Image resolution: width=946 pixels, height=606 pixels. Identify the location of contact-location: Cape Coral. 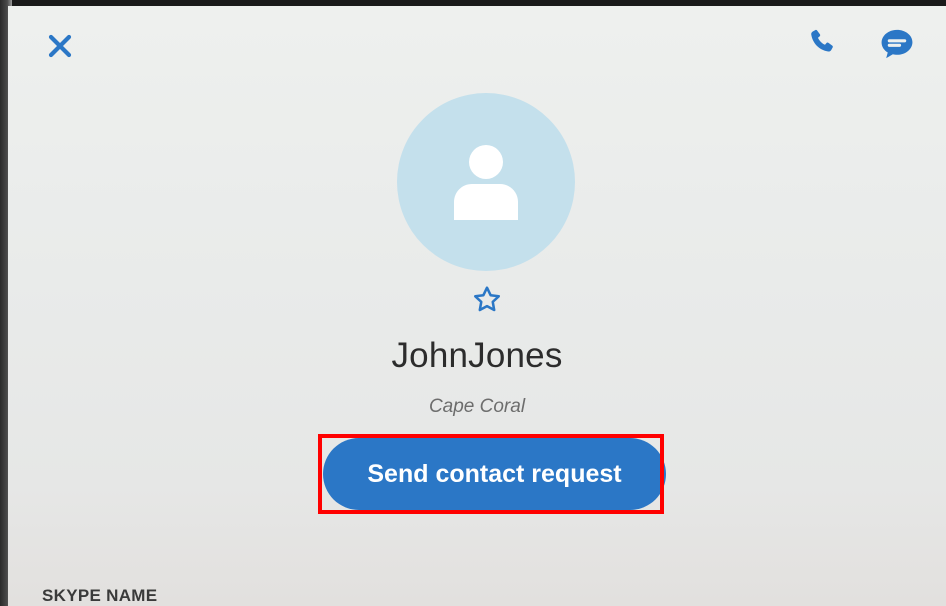
(477, 406).